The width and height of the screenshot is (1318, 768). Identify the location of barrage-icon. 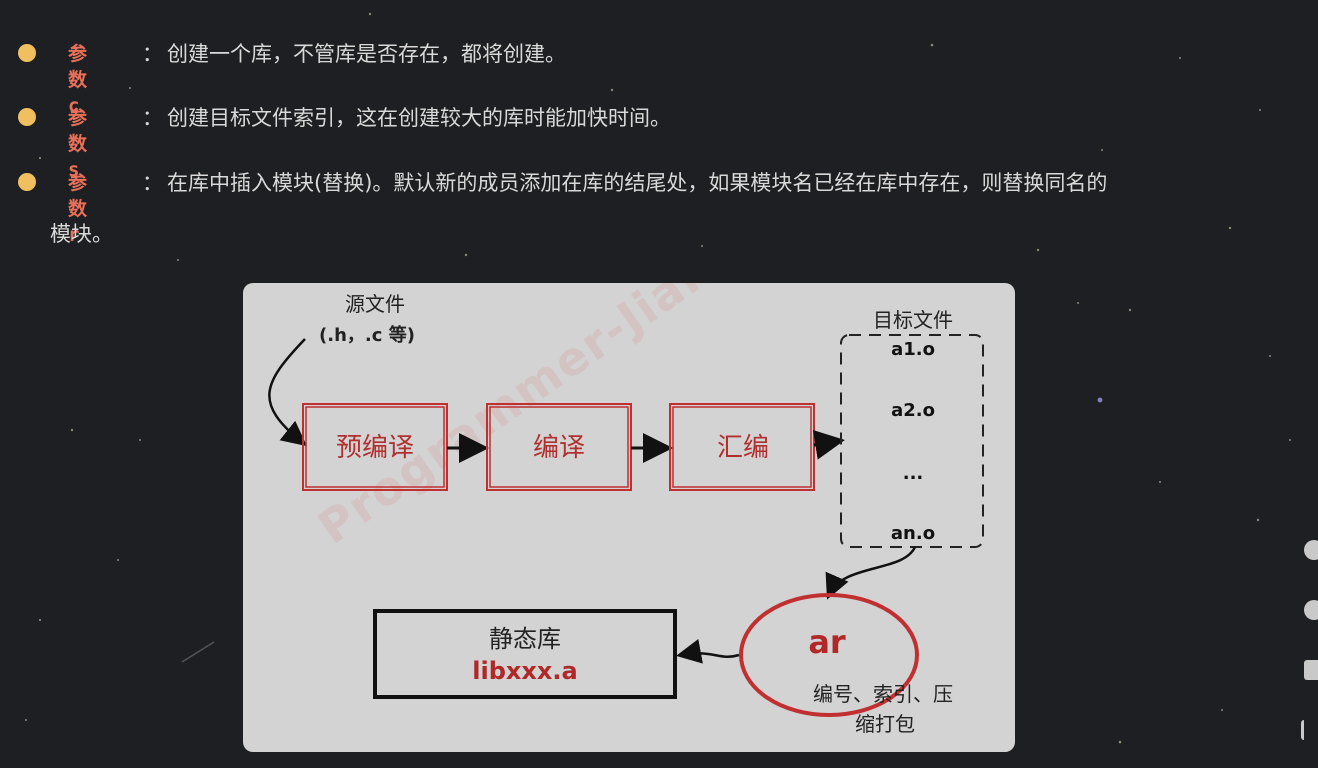
(1311, 670).